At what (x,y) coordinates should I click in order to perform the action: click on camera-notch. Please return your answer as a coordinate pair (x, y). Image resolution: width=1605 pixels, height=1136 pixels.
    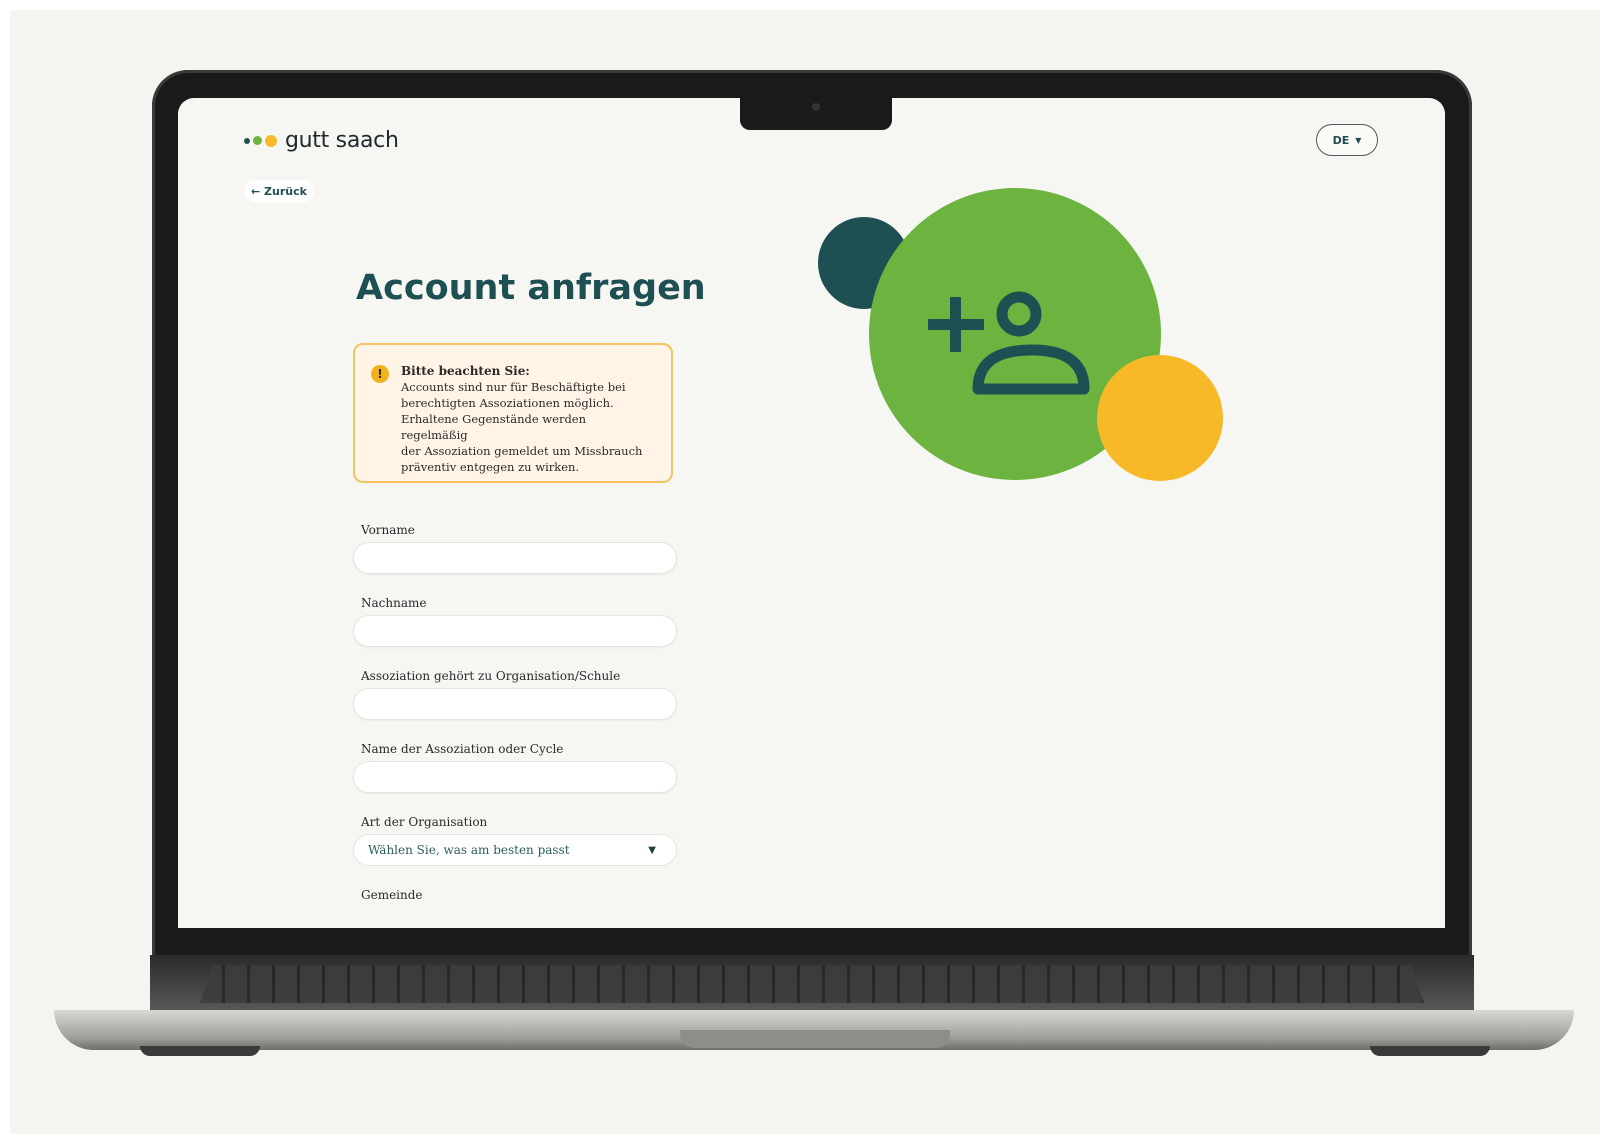
    Looking at the image, I should click on (816, 113).